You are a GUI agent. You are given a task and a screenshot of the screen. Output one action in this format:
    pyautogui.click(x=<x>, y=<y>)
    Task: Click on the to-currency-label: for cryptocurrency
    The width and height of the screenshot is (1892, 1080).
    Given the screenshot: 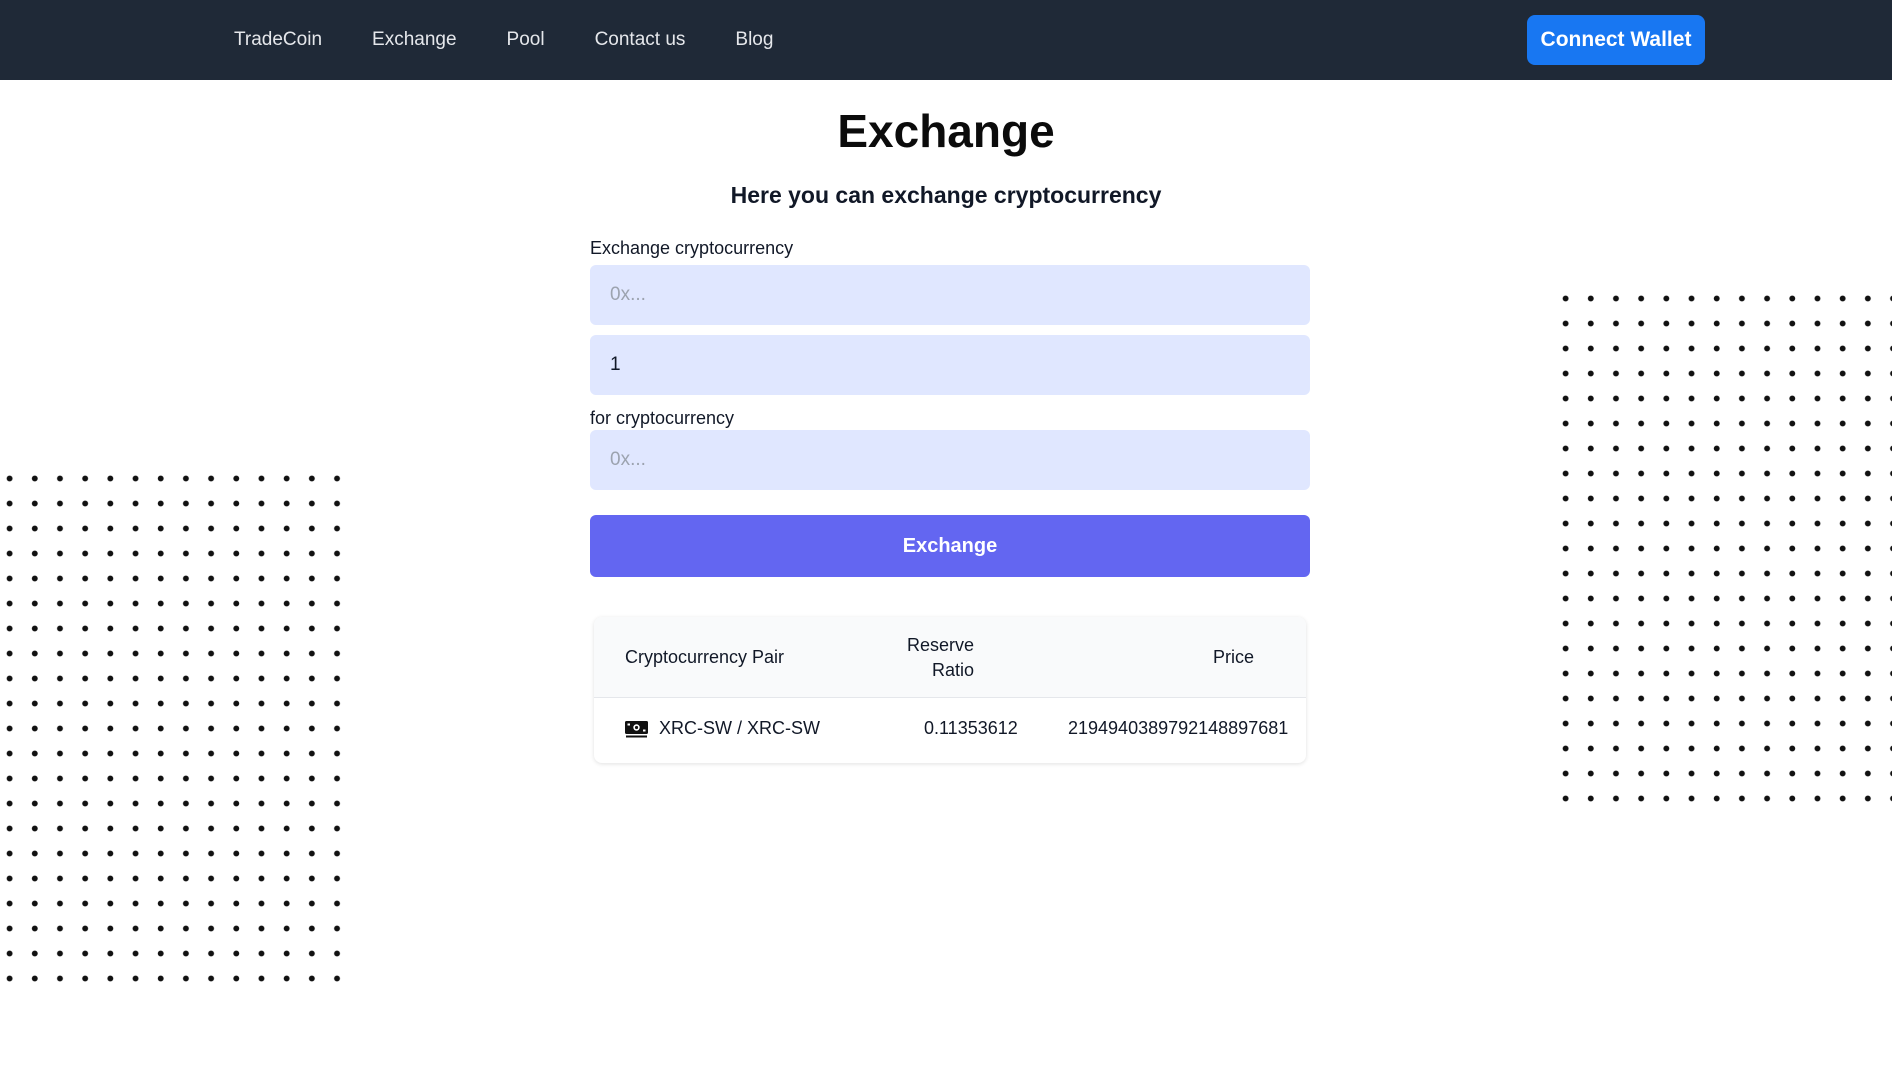 What is the action you would take?
    pyautogui.click(x=662, y=418)
    